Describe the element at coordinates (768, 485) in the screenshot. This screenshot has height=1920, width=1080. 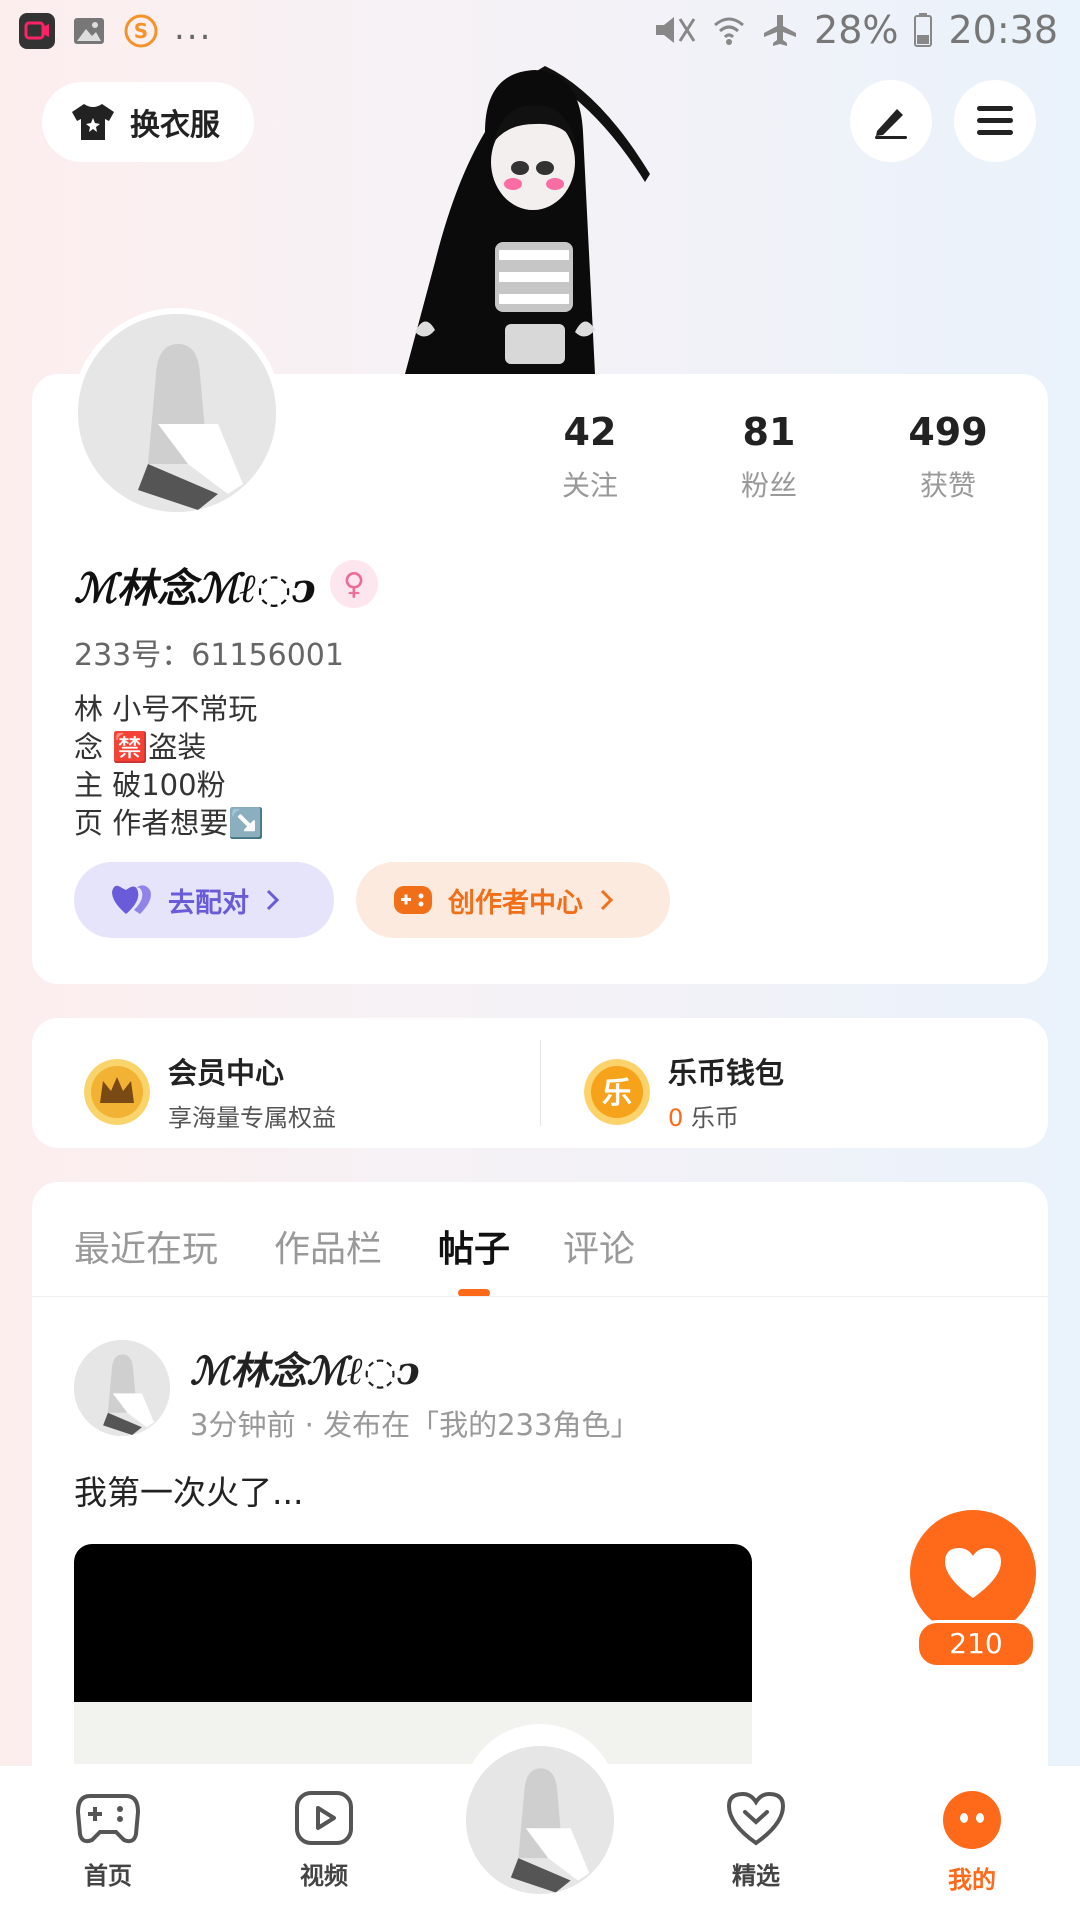
I see `followers-label: 粉丝` at that location.